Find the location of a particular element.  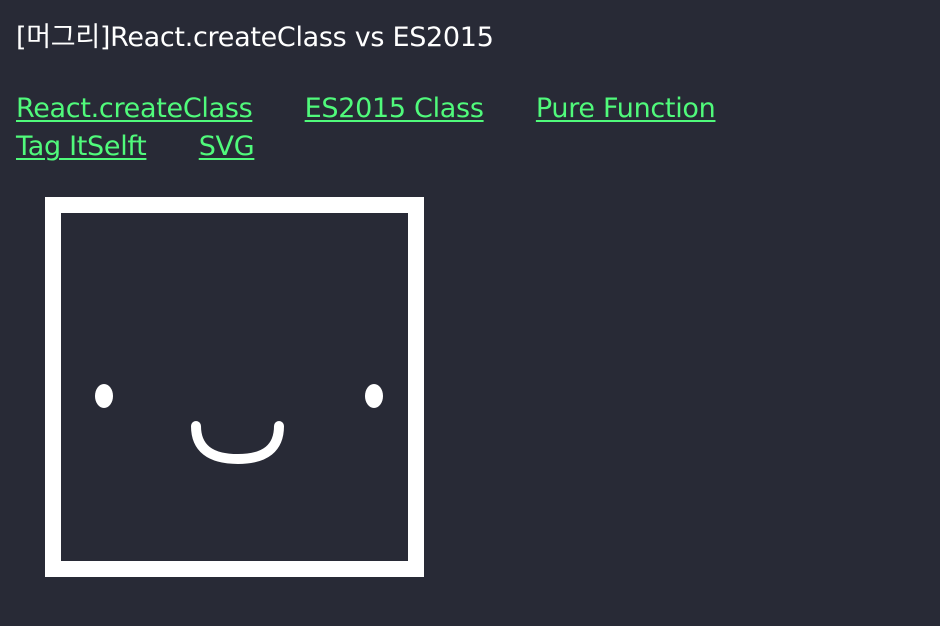

nav-link-tag-itselft: Tag ItSelft is located at coordinates (81, 146).